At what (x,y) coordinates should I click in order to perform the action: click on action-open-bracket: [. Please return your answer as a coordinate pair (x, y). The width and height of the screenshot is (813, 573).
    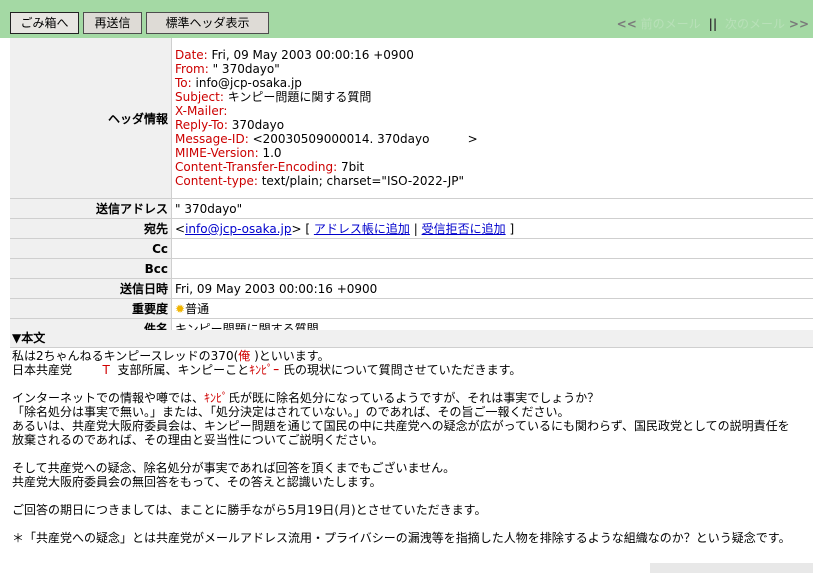
    Looking at the image, I should click on (308, 229).